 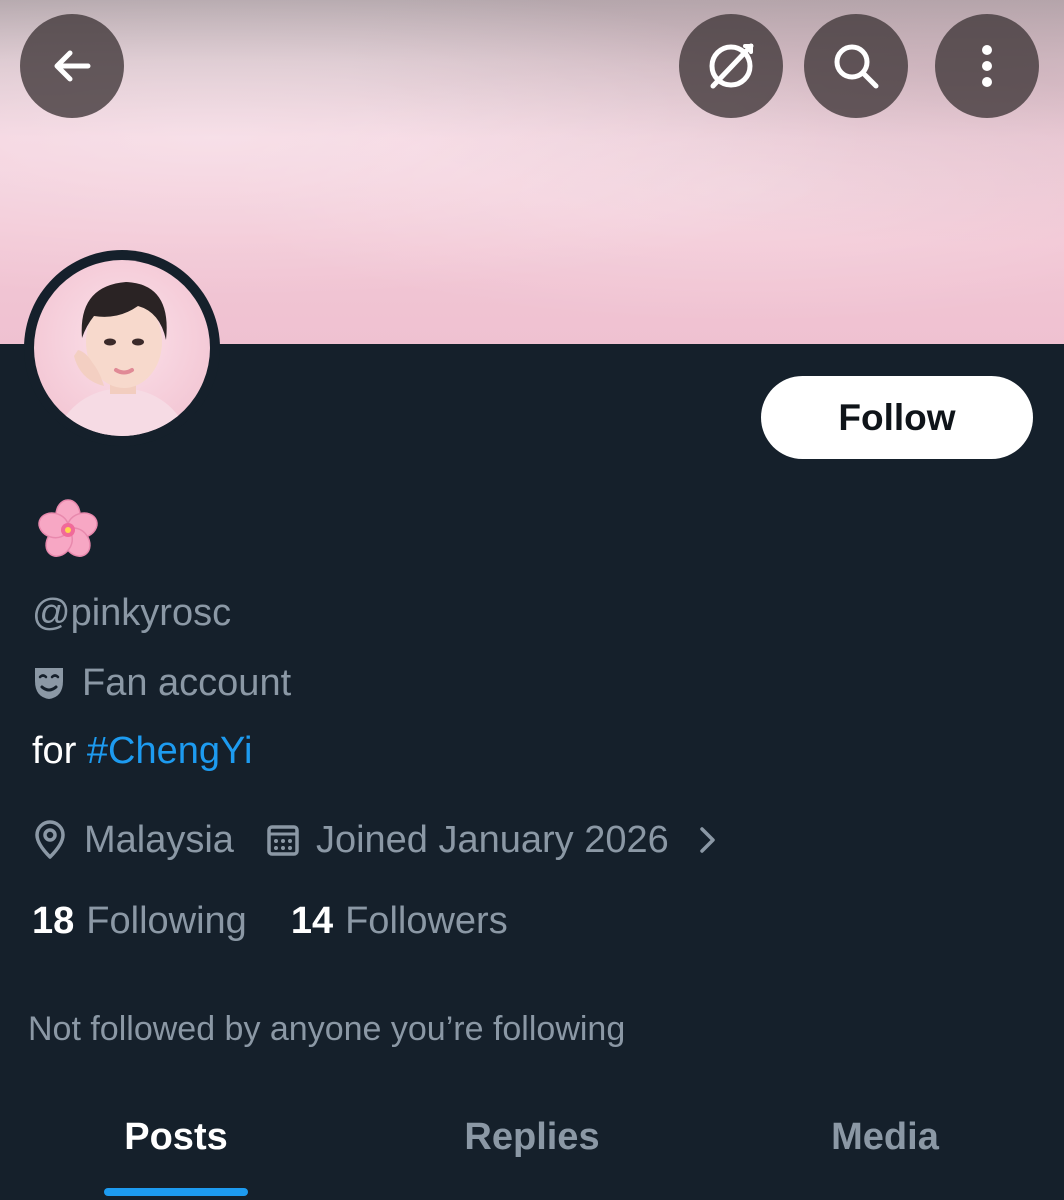 I want to click on arrow-left-icon, so click(x=72, y=66).